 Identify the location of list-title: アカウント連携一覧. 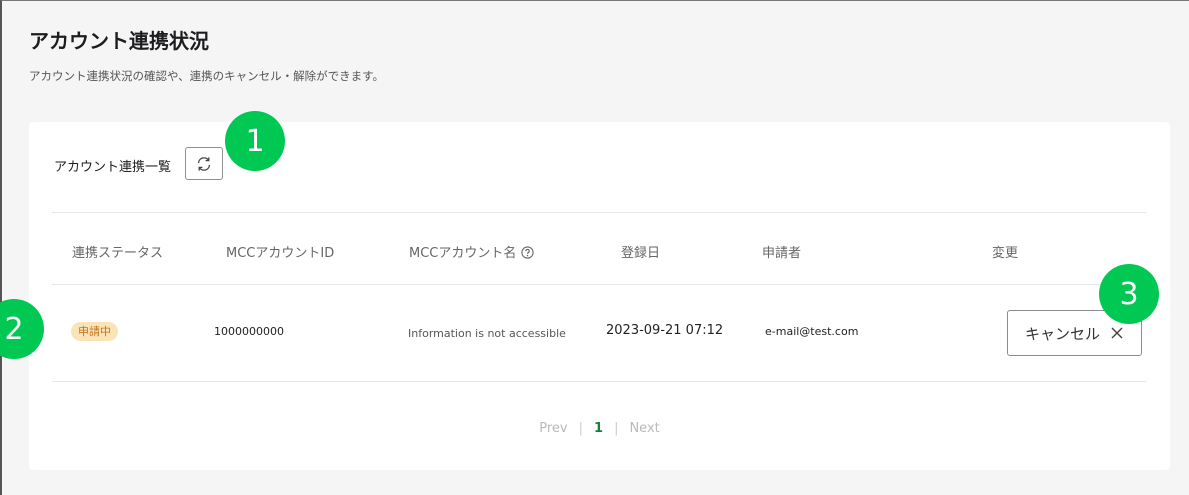
(113, 167).